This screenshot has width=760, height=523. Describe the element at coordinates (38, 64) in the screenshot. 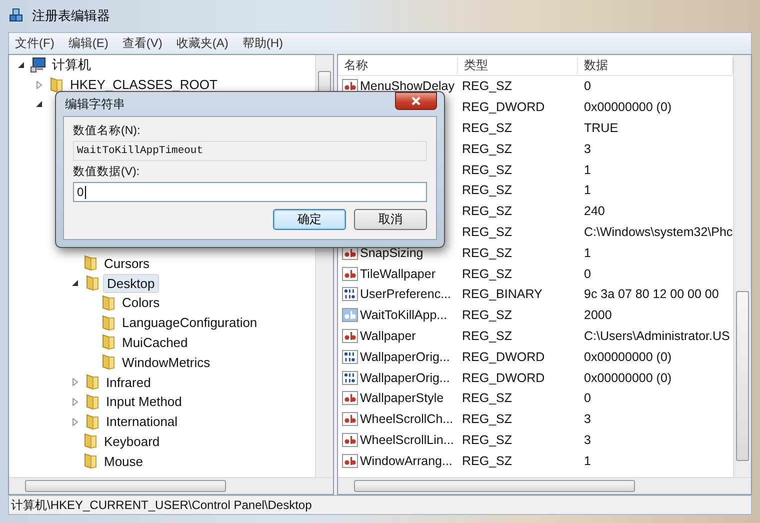

I see `computer-icon` at that location.